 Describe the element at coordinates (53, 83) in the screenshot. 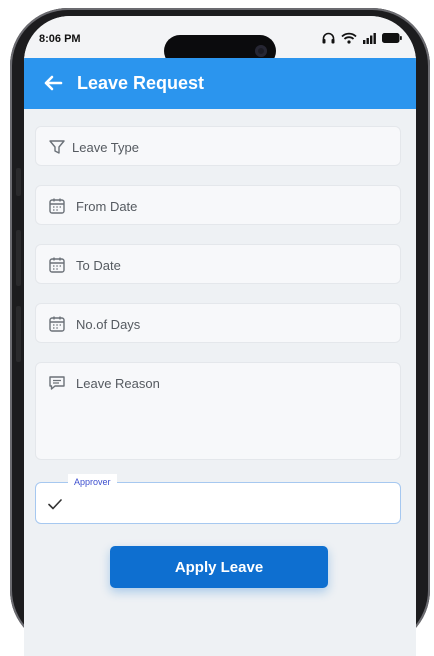

I see `arrow-left-icon` at that location.